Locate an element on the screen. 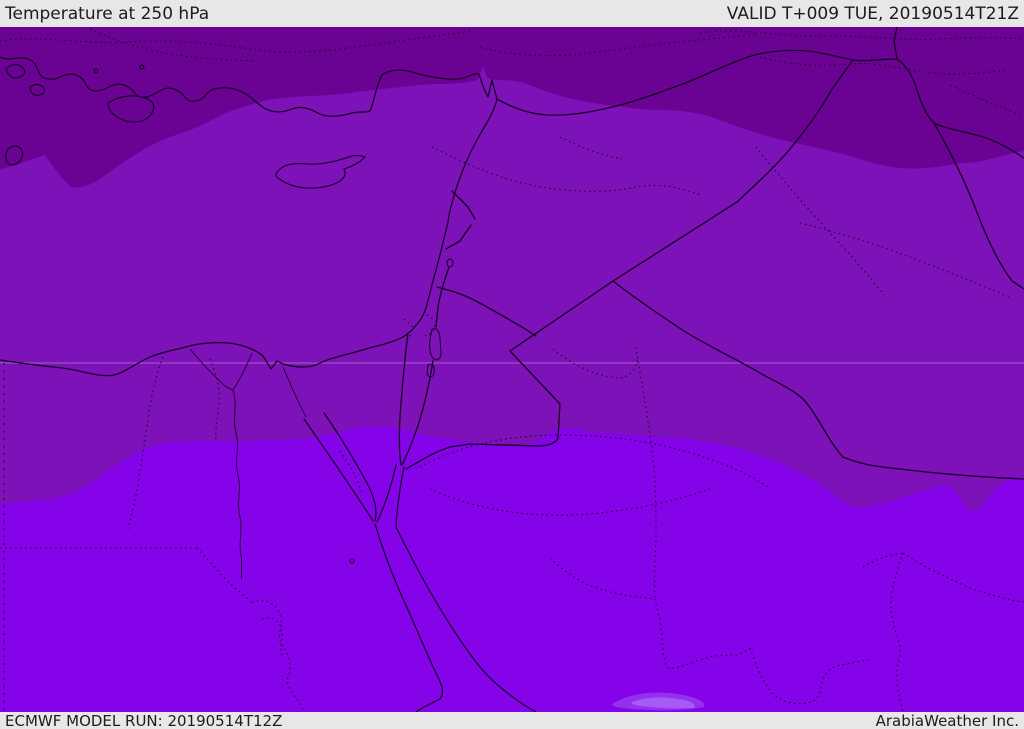  credit-label: ArabiaWeather Inc. is located at coordinates (947, 720).